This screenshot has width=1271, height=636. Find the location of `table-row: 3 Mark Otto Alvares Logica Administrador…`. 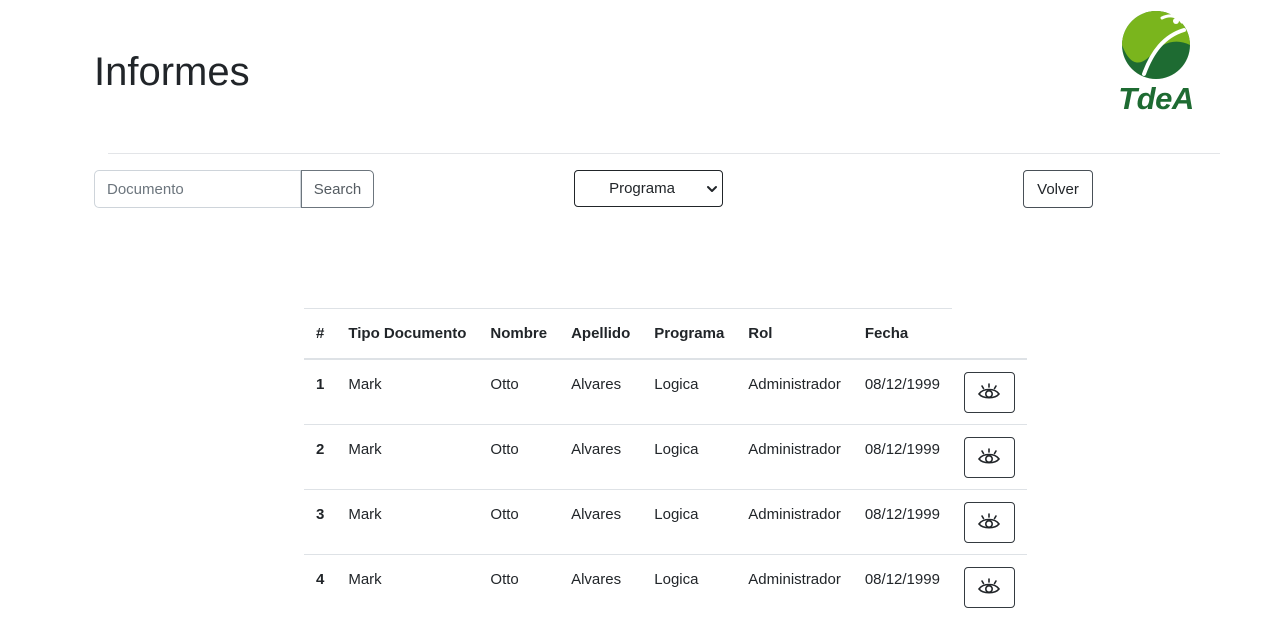

table-row: 3 Mark Otto Alvares Logica Administrador… is located at coordinates (665, 522).